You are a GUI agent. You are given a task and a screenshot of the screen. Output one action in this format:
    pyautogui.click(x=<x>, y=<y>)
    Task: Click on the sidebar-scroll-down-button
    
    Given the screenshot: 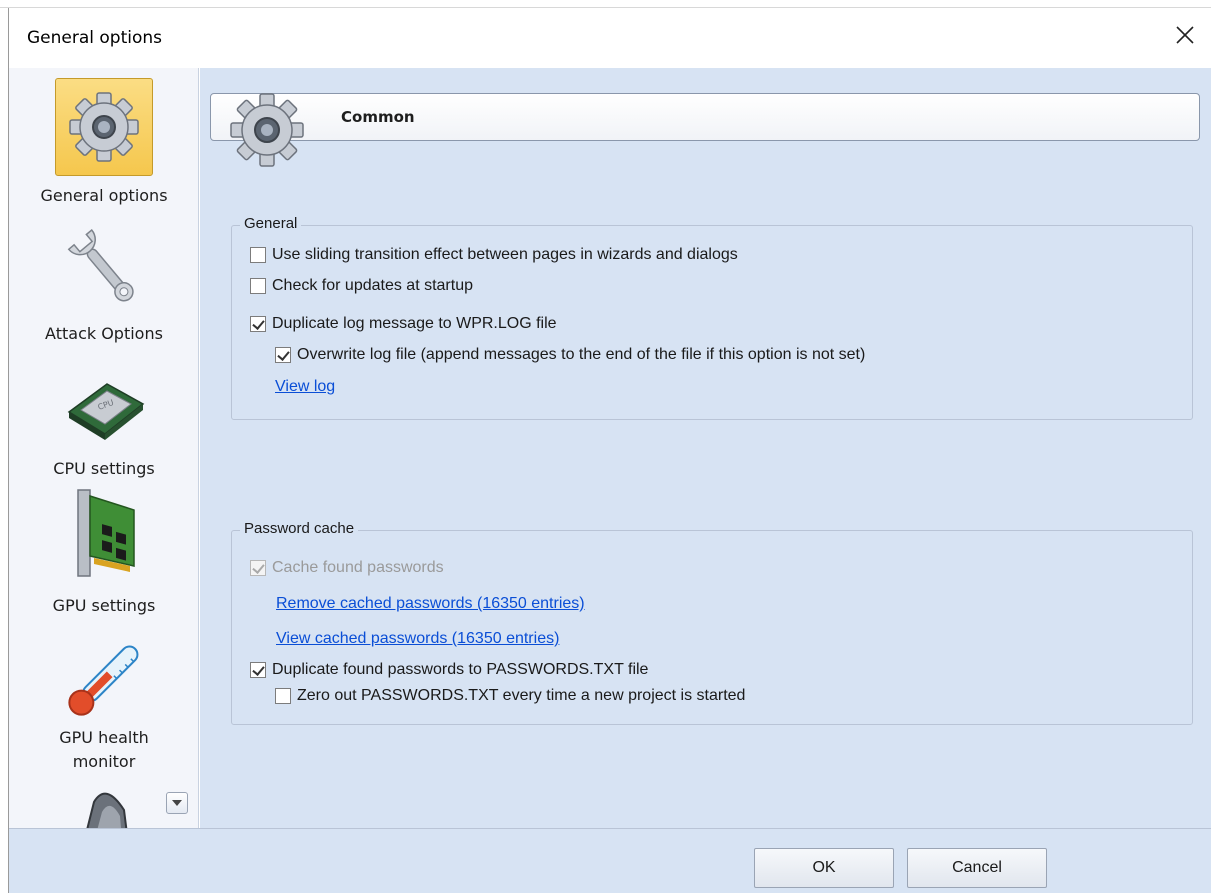 What is the action you would take?
    pyautogui.click(x=177, y=803)
    